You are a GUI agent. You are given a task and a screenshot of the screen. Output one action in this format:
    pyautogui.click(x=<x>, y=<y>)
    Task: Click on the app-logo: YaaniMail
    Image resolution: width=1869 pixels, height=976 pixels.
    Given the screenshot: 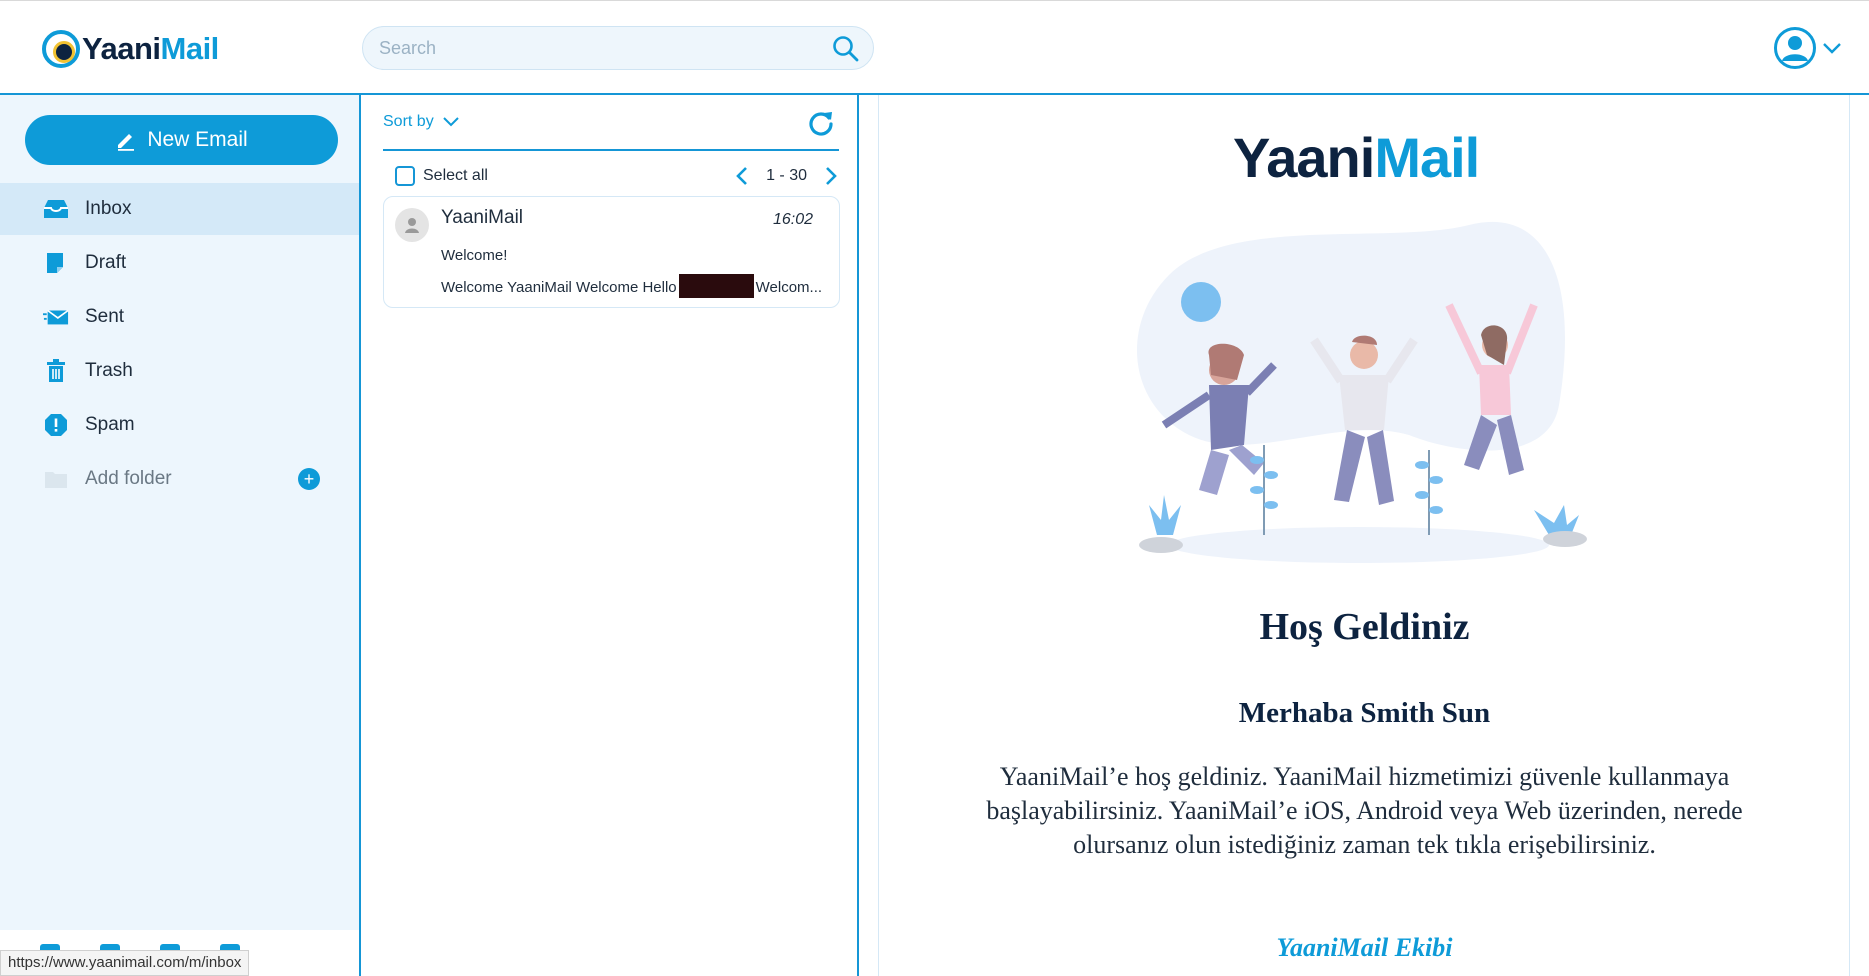 What is the action you would take?
    pyautogui.click(x=130, y=49)
    